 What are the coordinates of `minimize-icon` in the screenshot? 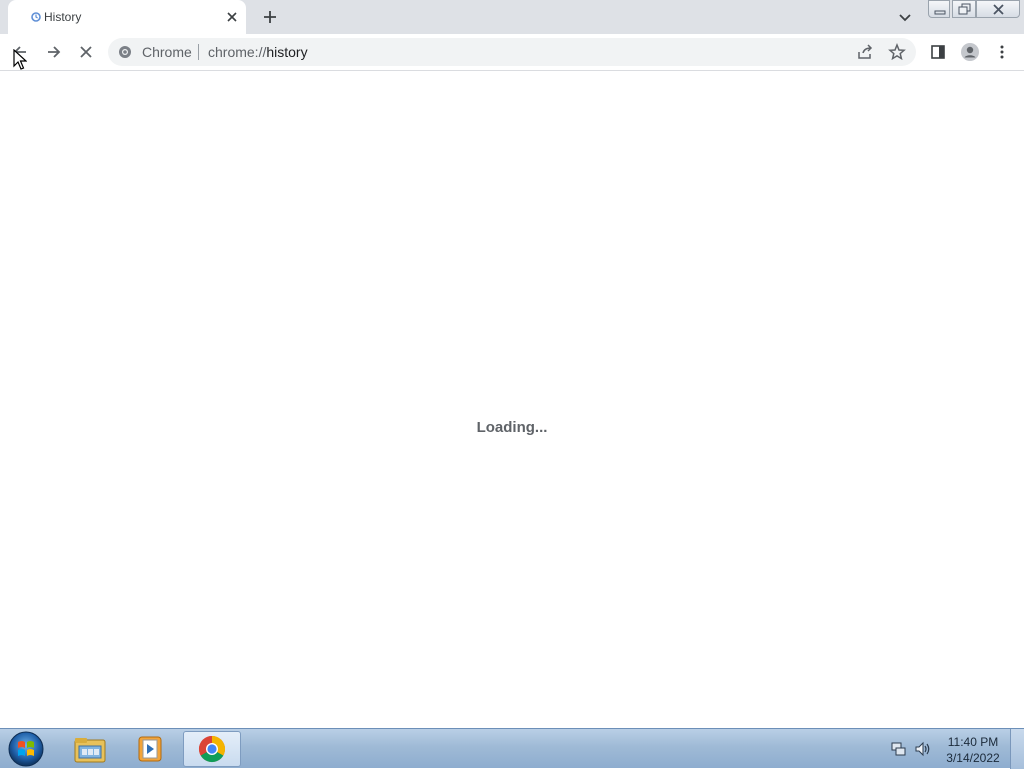 It's located at (940, 12).